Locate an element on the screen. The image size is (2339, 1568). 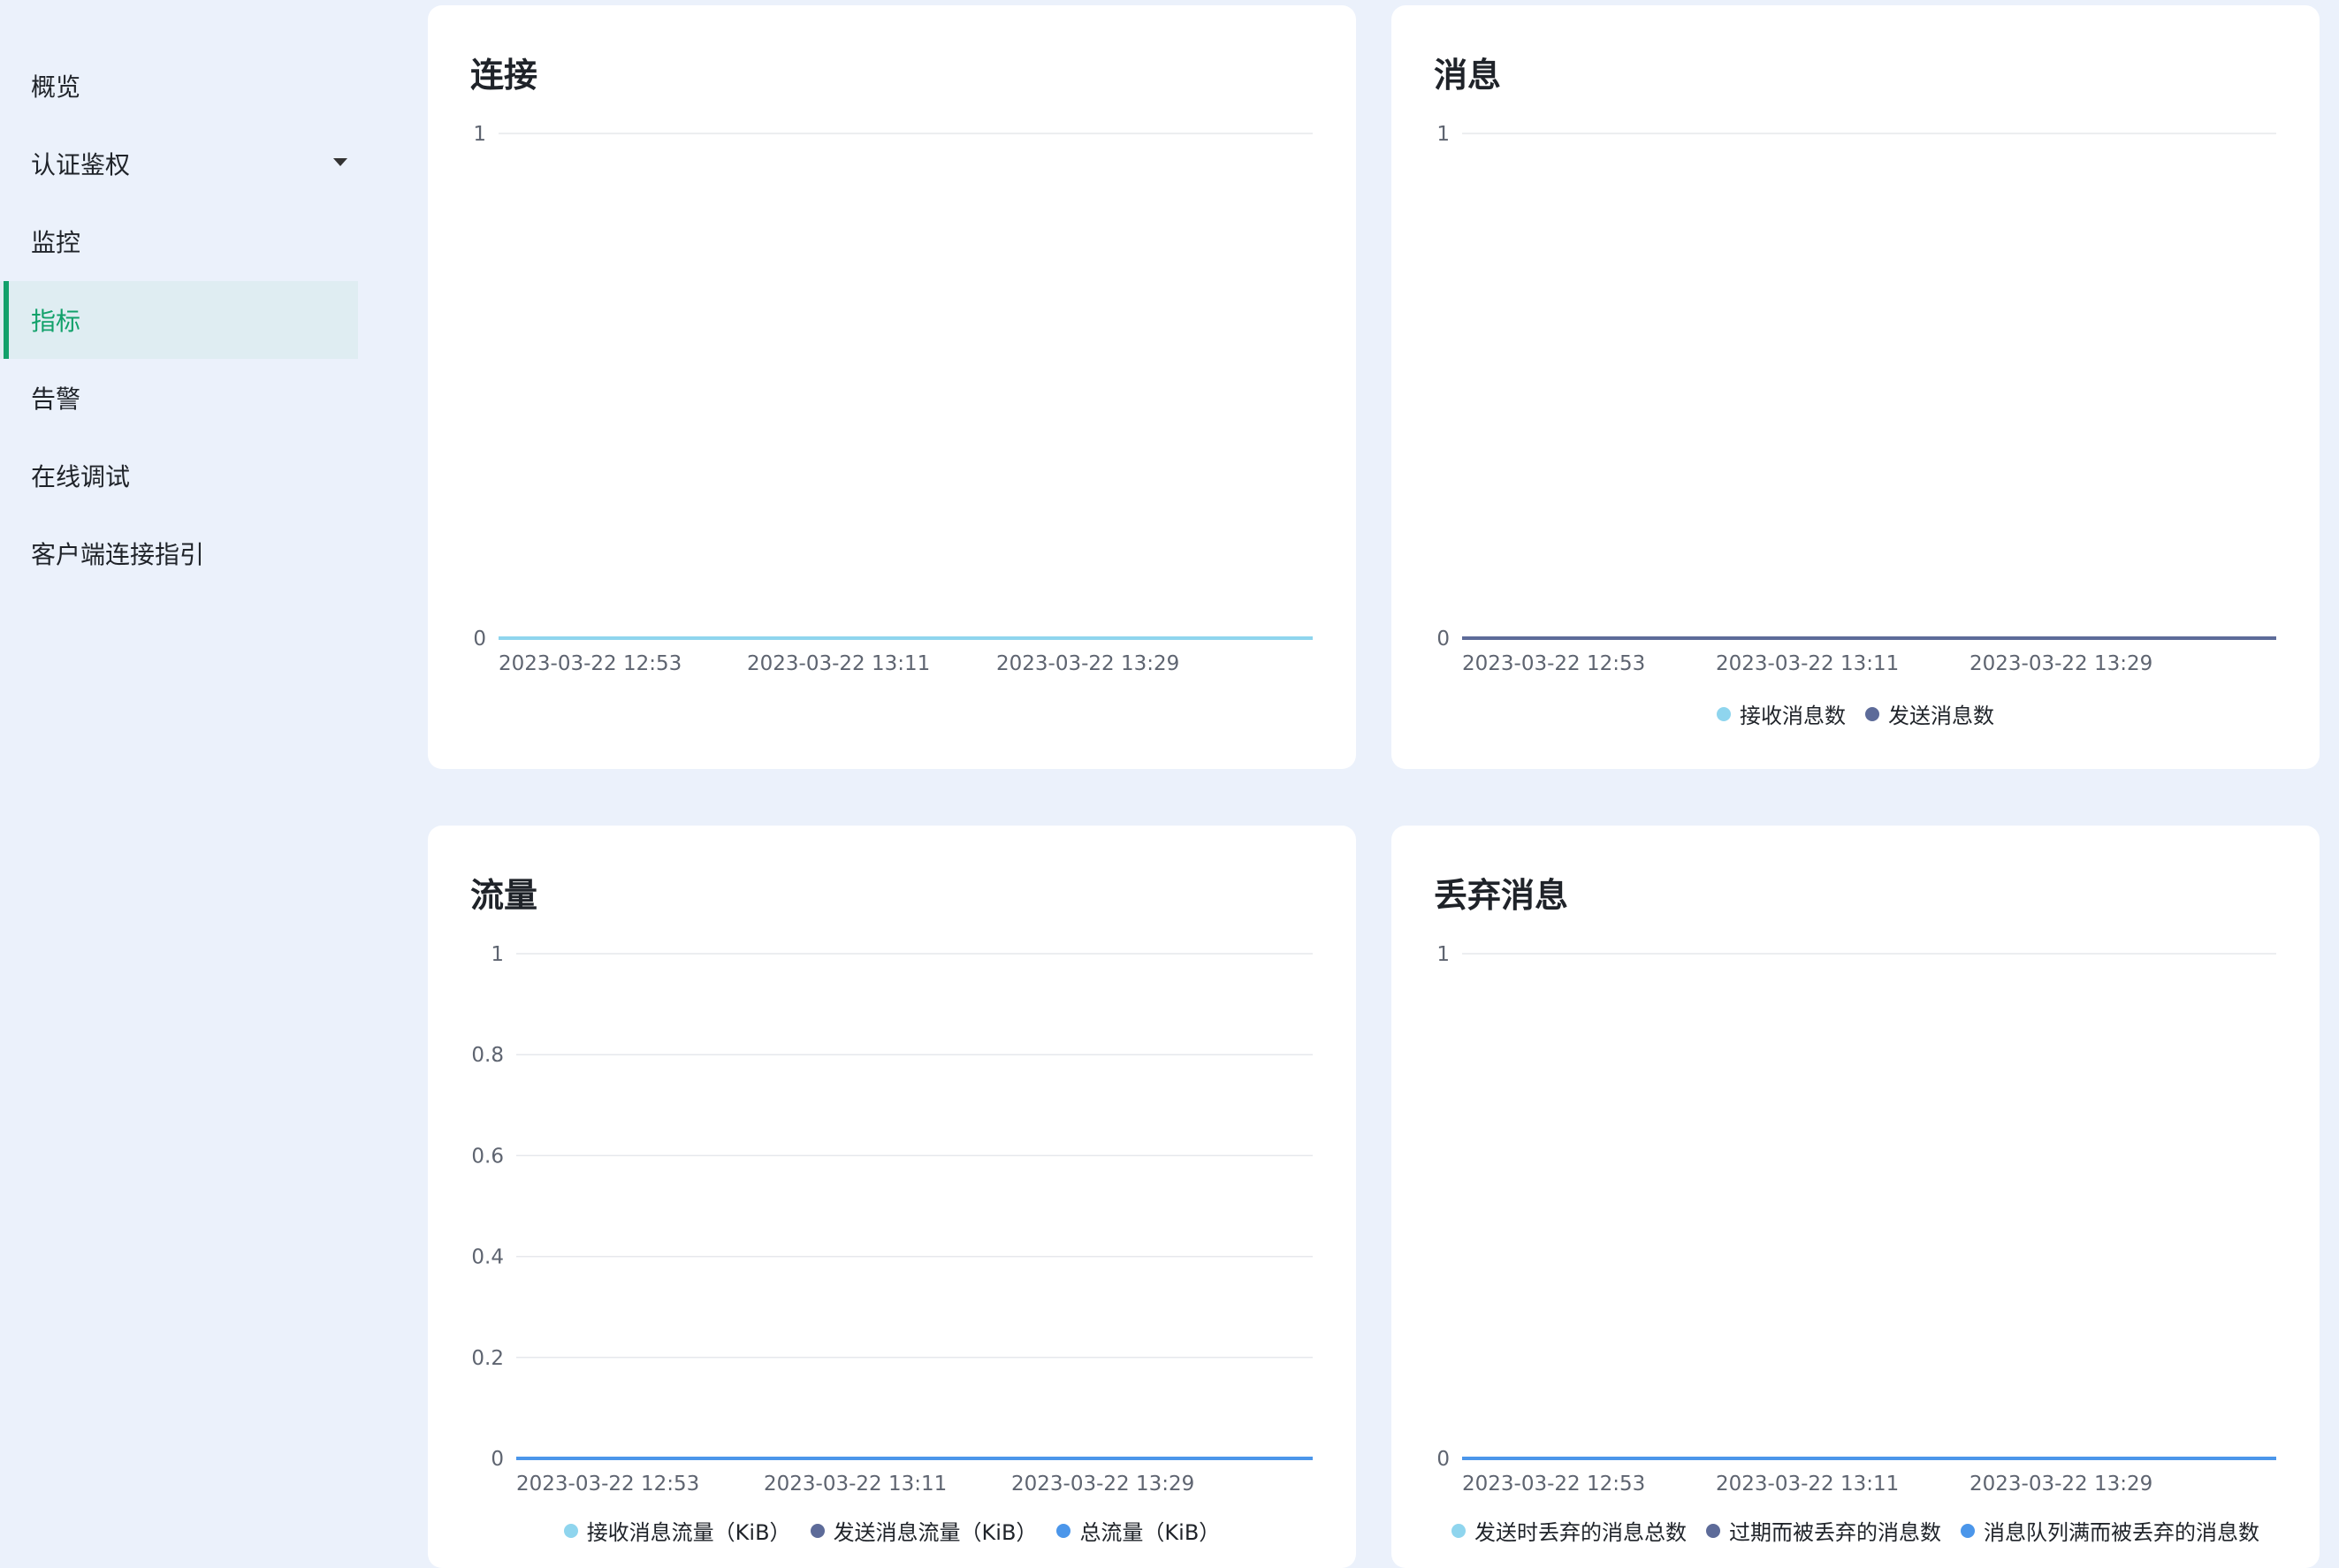
legend-item: 发送消息数 is located at coordinates (1929, 714).